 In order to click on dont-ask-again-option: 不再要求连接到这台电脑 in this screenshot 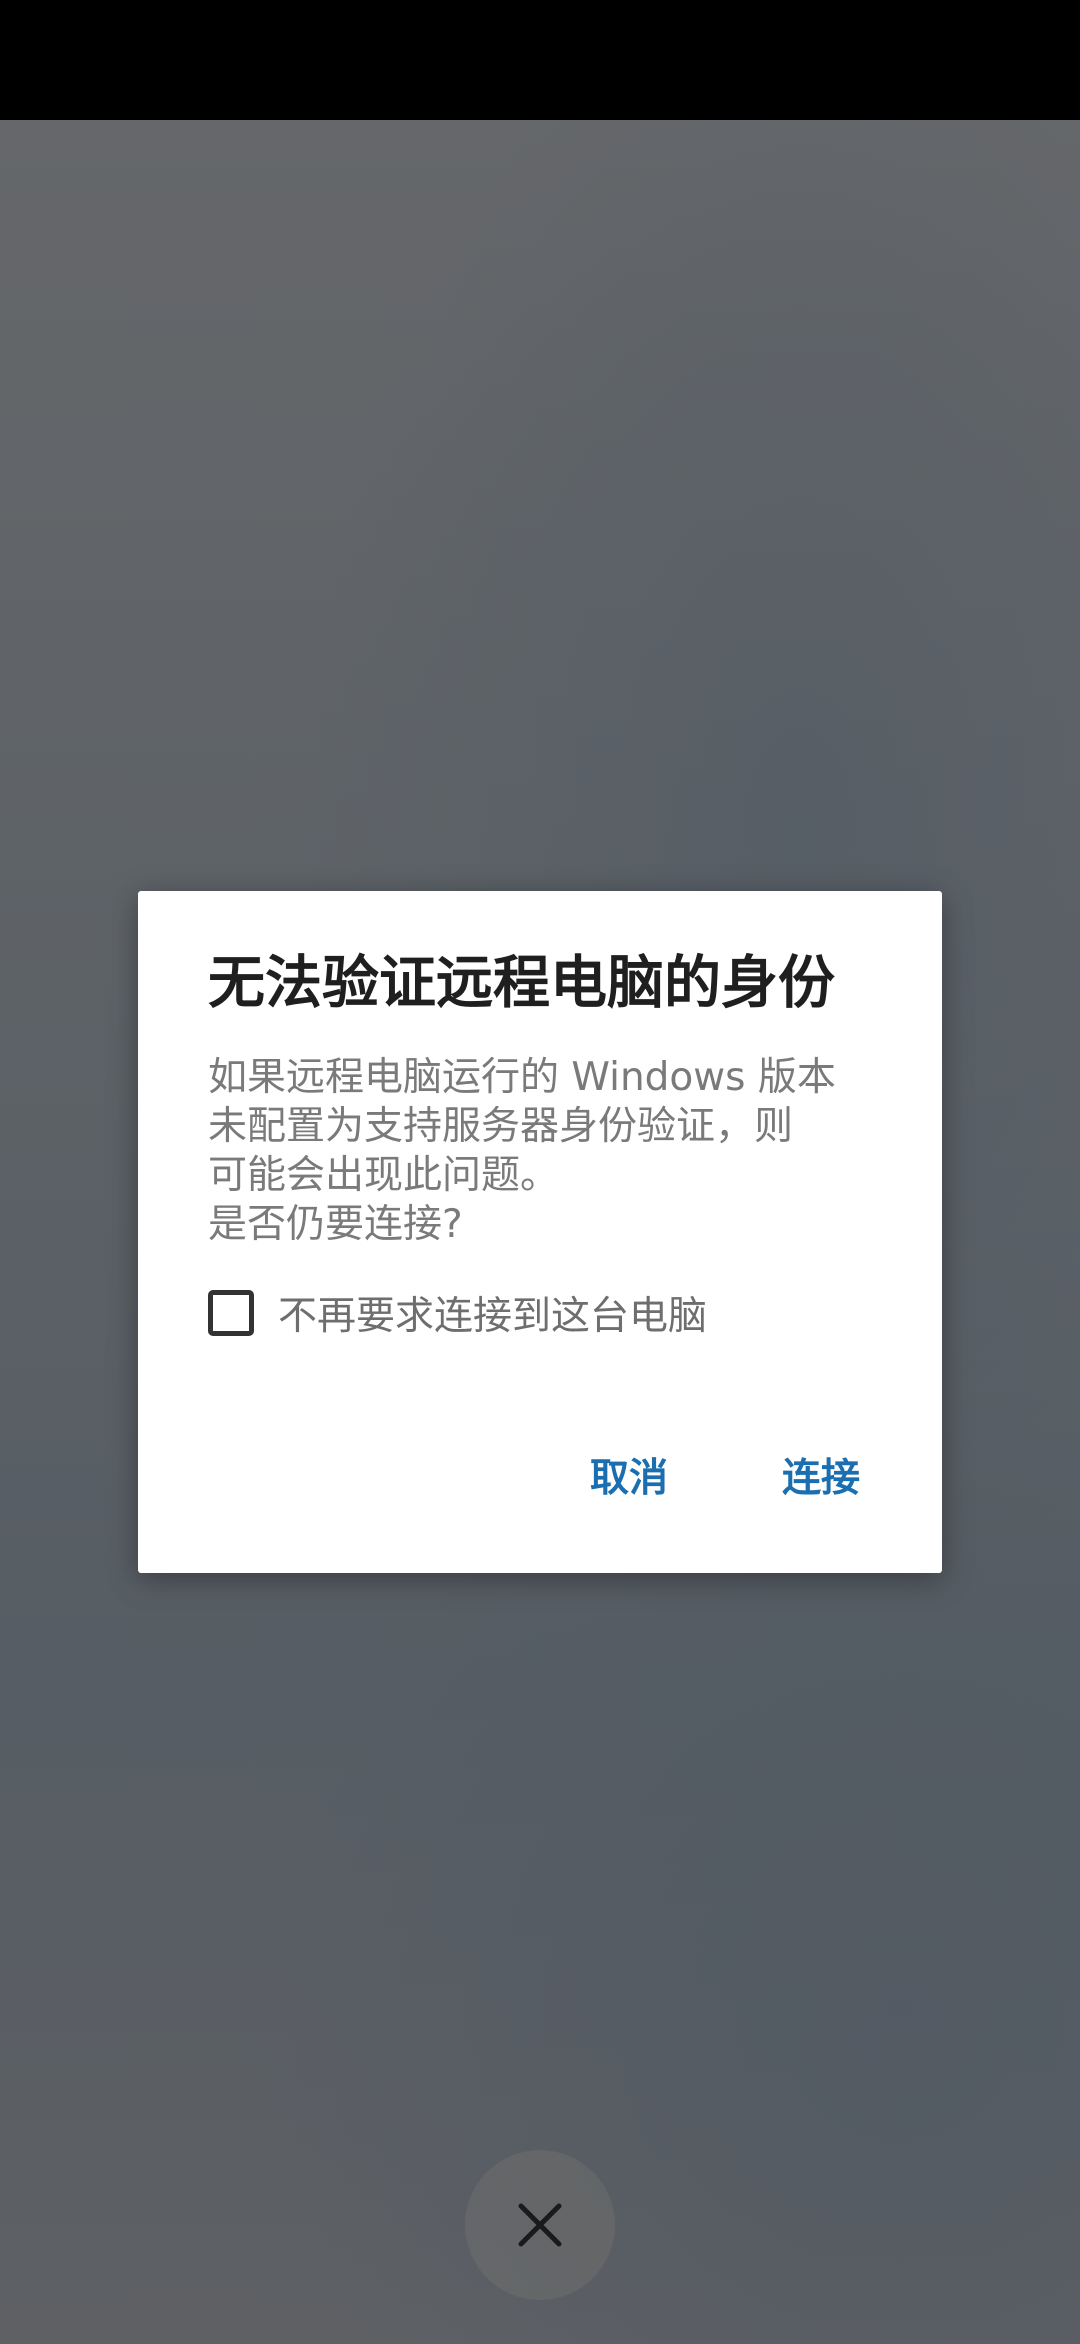, I will do `click(457, 1313)`.